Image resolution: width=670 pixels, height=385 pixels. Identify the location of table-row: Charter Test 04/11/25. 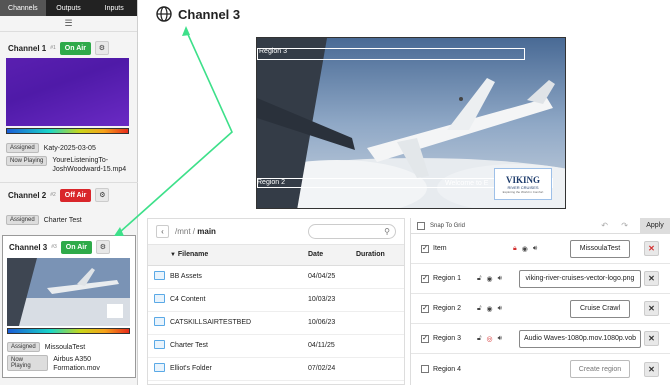
(276, 346).